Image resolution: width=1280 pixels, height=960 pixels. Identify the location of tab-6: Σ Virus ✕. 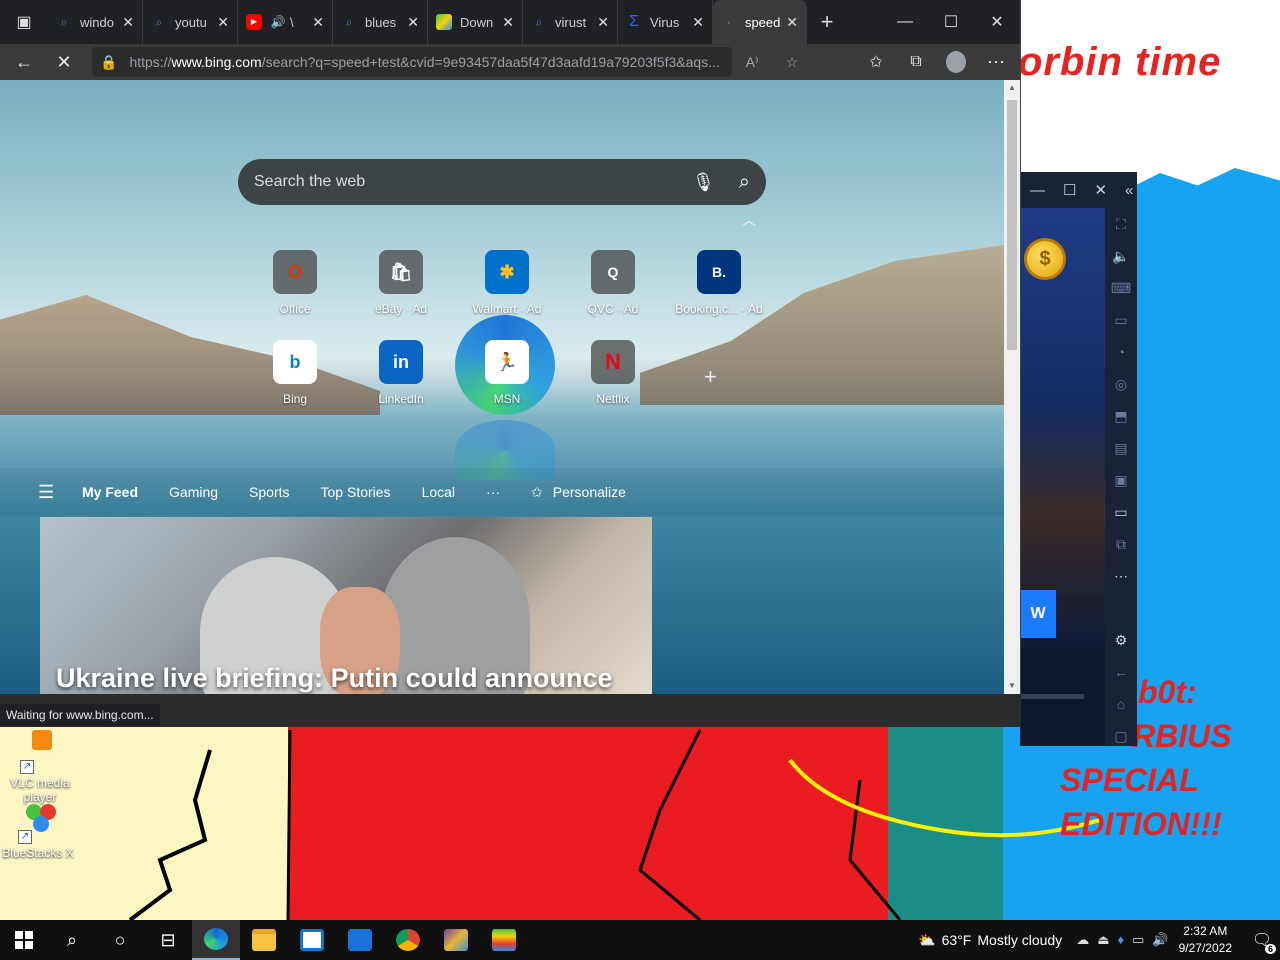
(665, 22).